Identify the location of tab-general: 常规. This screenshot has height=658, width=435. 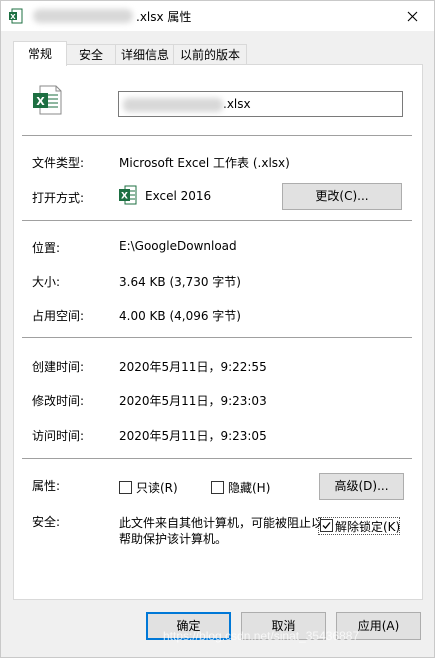
(40, 53).